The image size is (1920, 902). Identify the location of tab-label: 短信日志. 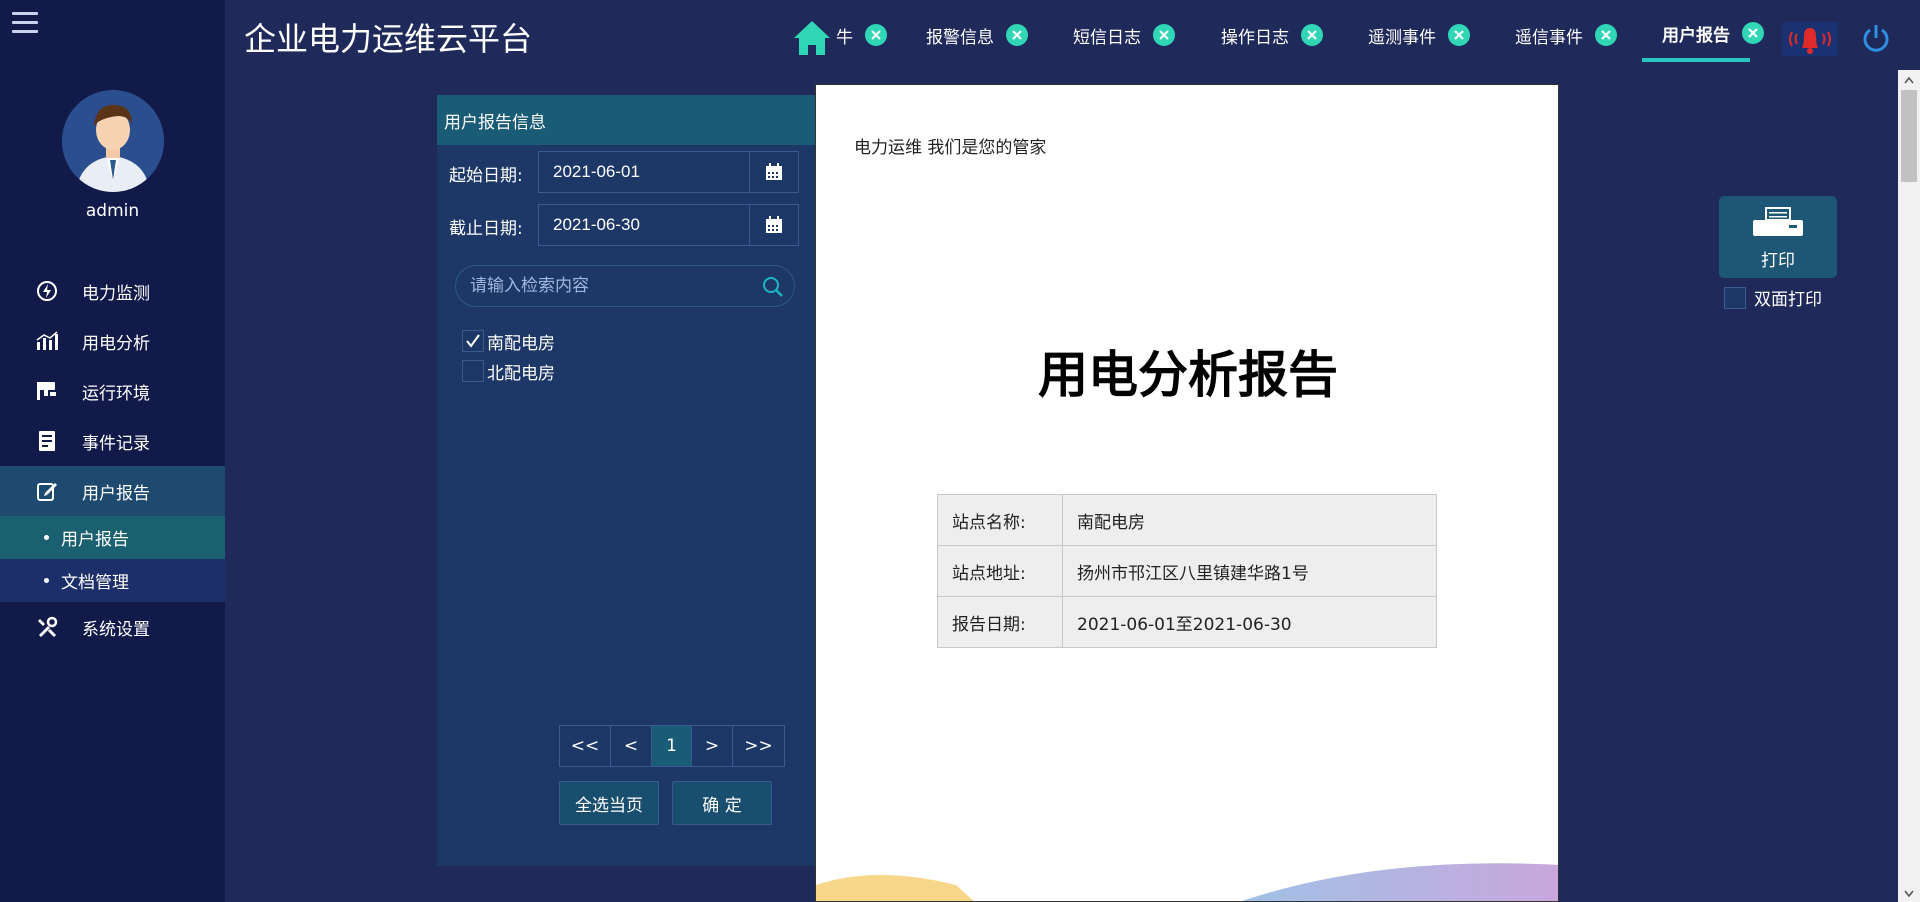
(1107, 37).